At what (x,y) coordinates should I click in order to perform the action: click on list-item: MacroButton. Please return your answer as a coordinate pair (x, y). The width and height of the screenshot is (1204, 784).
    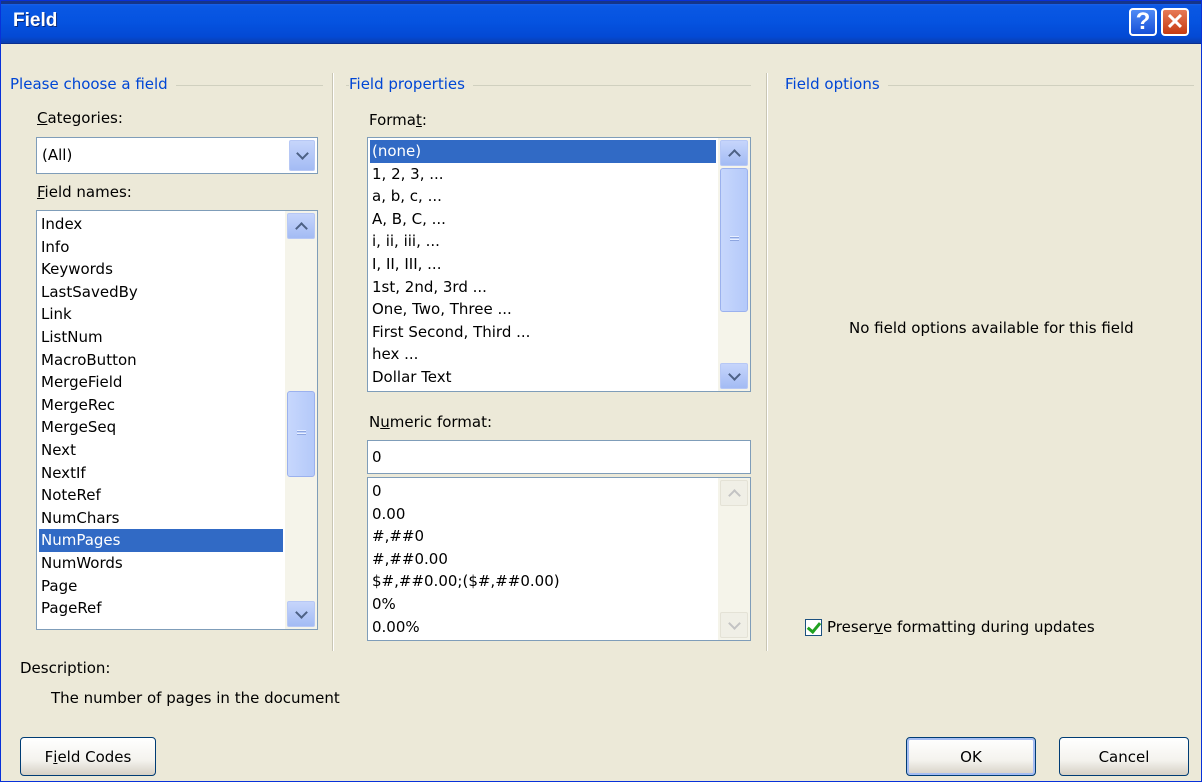
    Looking at the image, I should click on (161, 360).